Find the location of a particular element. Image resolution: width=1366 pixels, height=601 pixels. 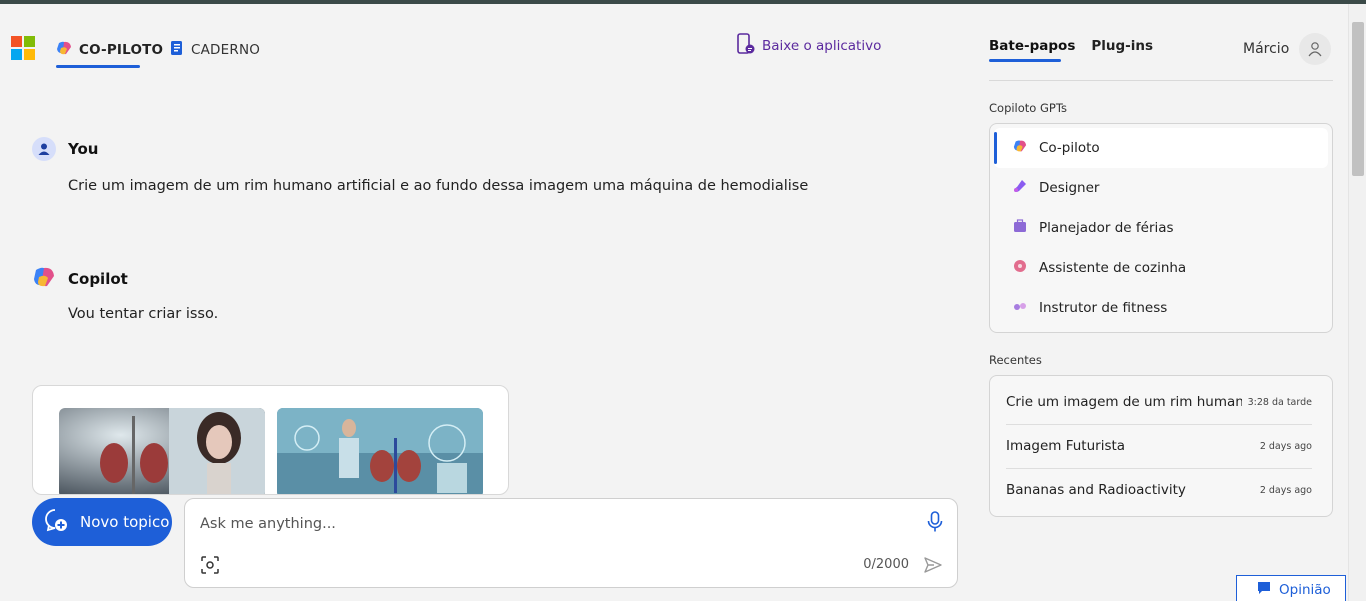

recent-chat-title: Imagem Futurista is located at coordinates (1066, 446).